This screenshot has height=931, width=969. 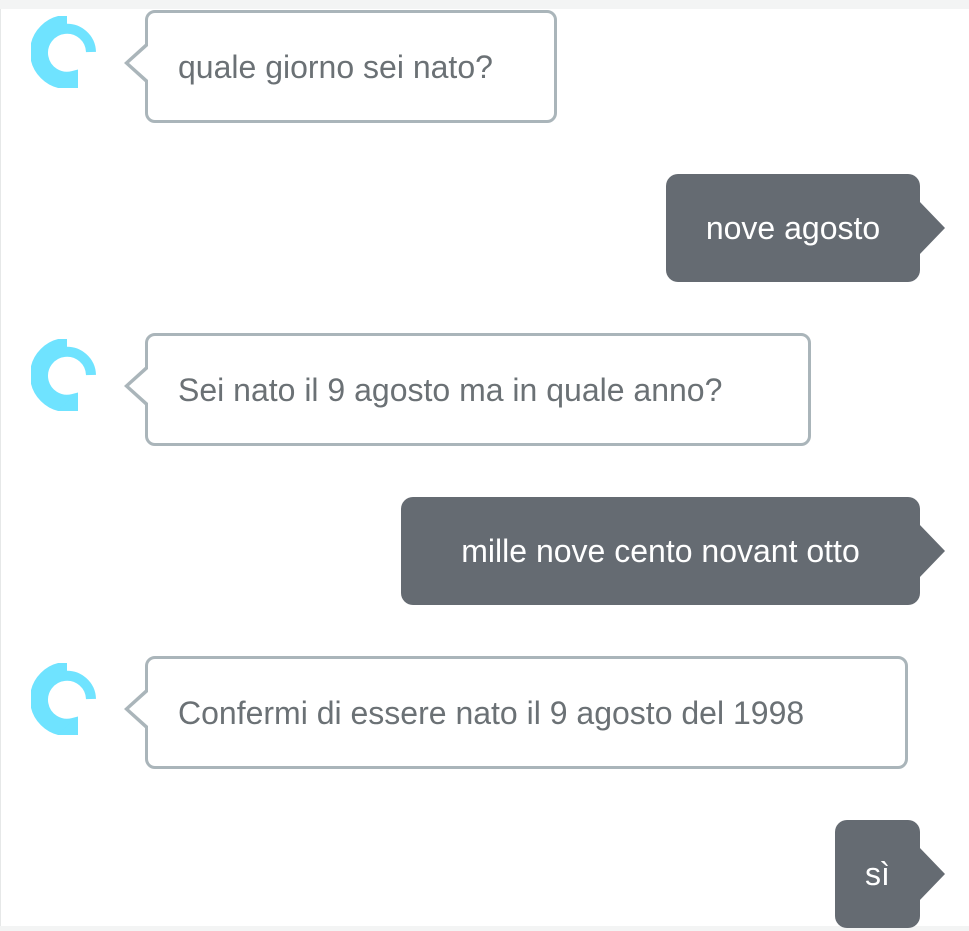 I want to click on user-message-bubble: nove agosto, so click(x=805, y=228).